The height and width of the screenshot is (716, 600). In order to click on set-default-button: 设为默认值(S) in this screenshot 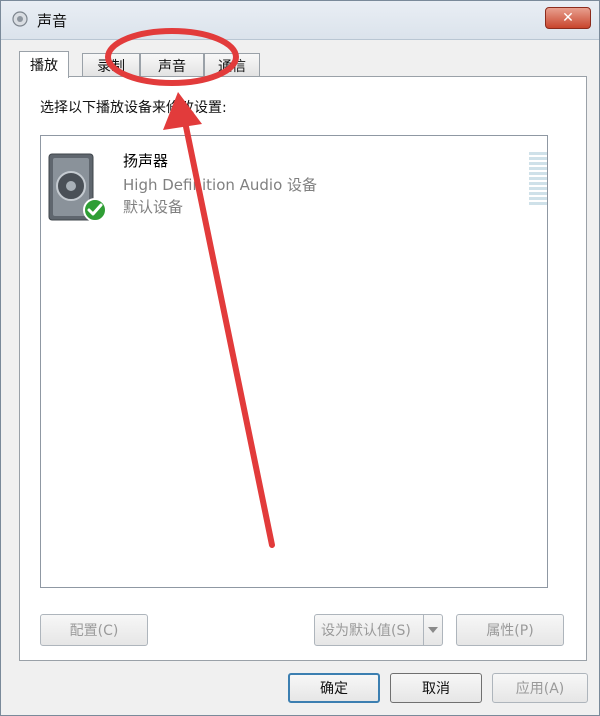, I will do `click(378, 630)`.